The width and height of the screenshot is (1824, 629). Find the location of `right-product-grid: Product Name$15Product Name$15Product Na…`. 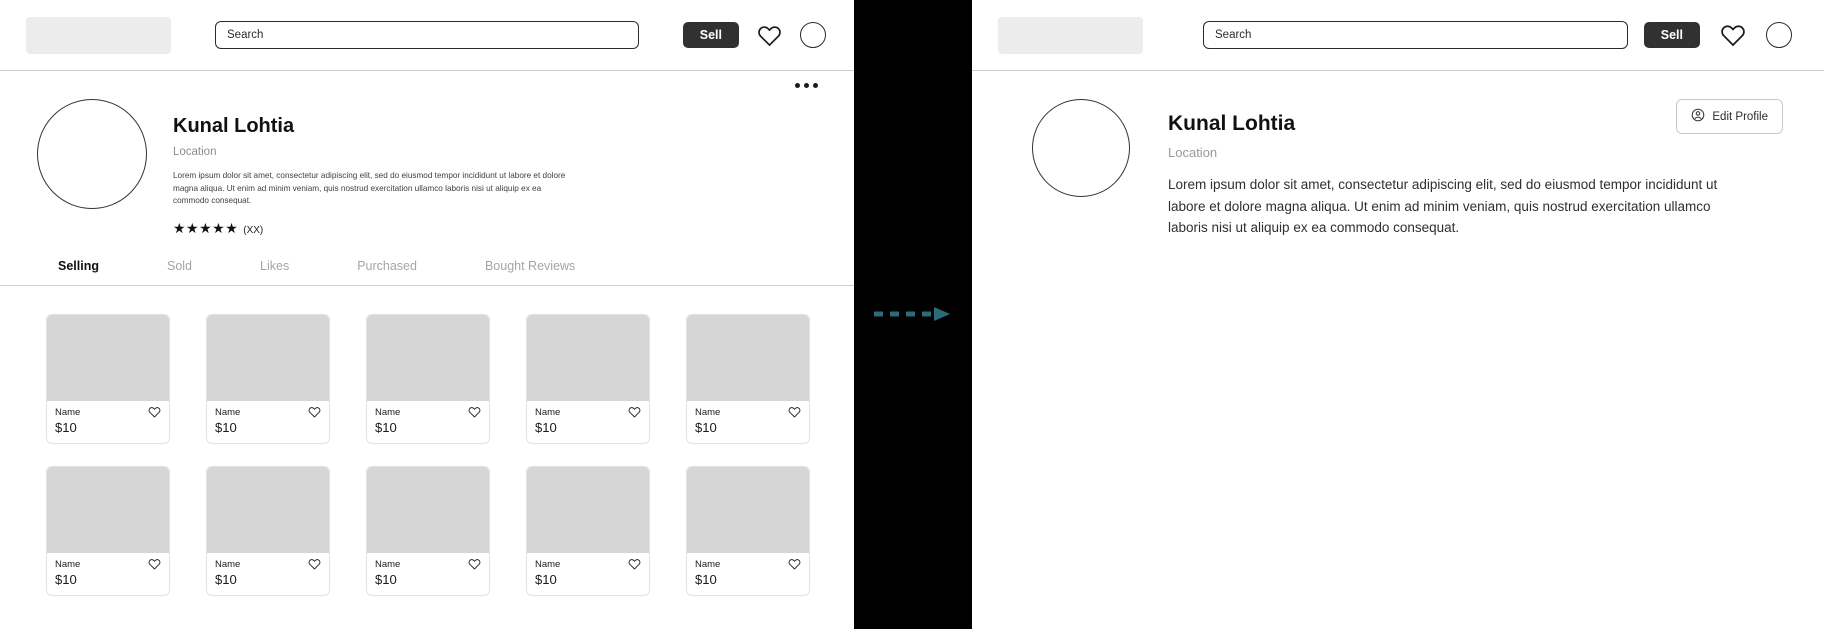

right-product-grid: Product Name$15Product Name$15Product Na… is located at coordinates (1398, 389).